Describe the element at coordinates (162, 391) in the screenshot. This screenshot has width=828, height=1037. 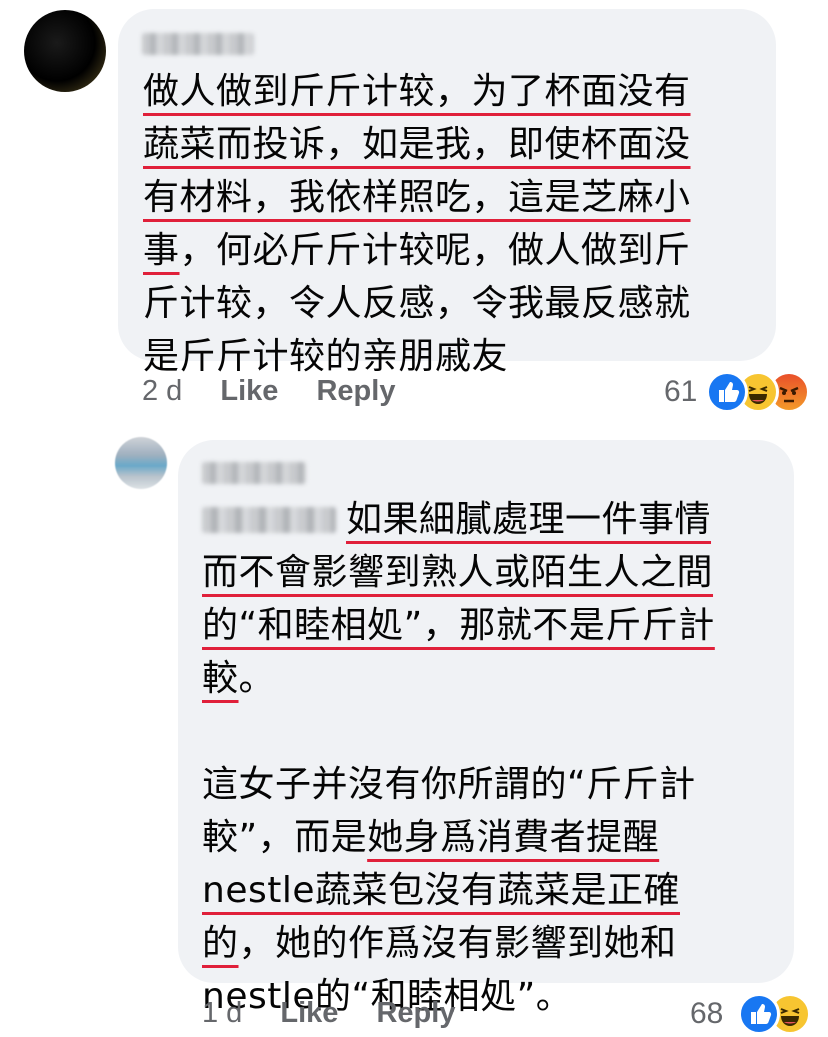
I see `comment-time: 2 d` at that location.